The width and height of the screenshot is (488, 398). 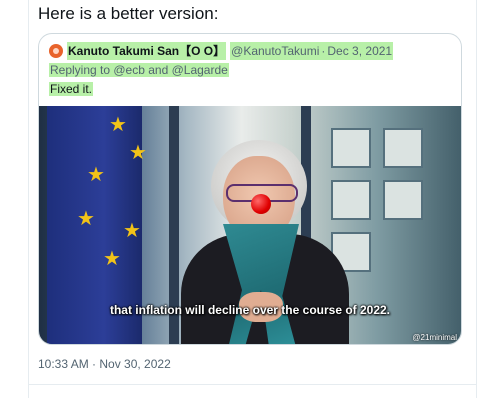 I want to click on tweet-text: Here is a better version:, so click(x=128, y=13).